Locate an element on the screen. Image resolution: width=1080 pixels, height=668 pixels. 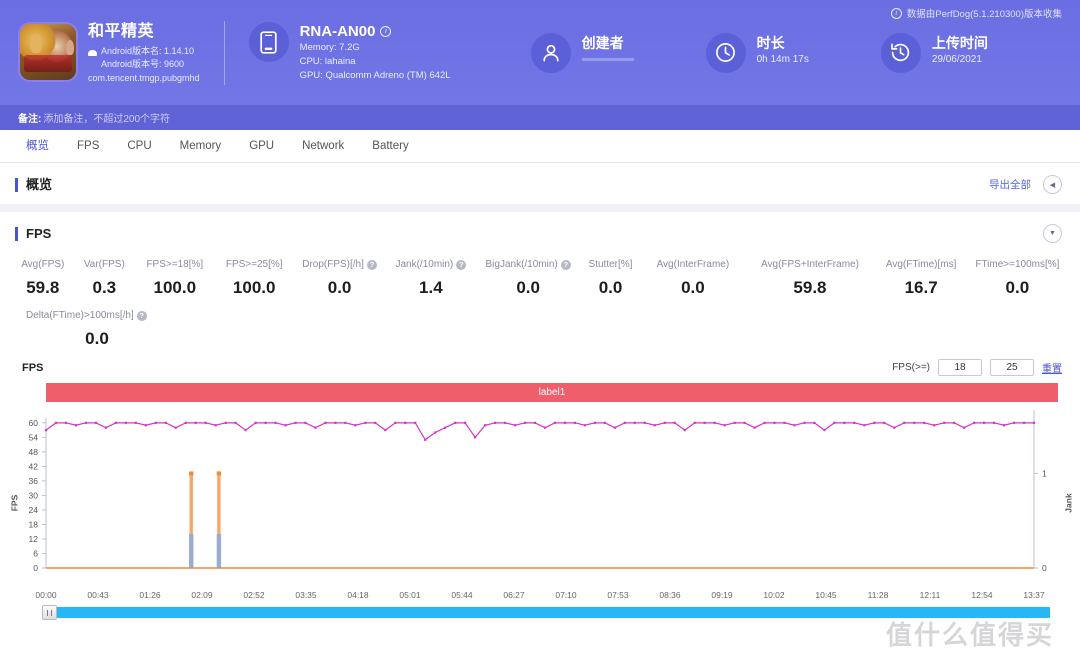
upload-time-label: 上传时间 is located at coordinates (959, 42).